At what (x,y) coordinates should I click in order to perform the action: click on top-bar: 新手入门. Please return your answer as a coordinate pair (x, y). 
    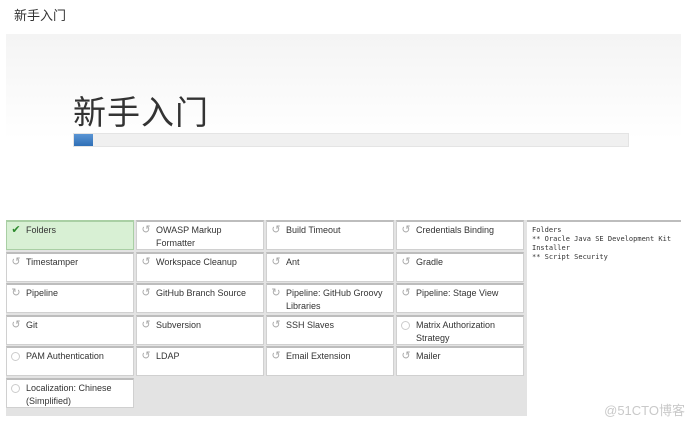
    Looking at the image, I should click on (346, 15).